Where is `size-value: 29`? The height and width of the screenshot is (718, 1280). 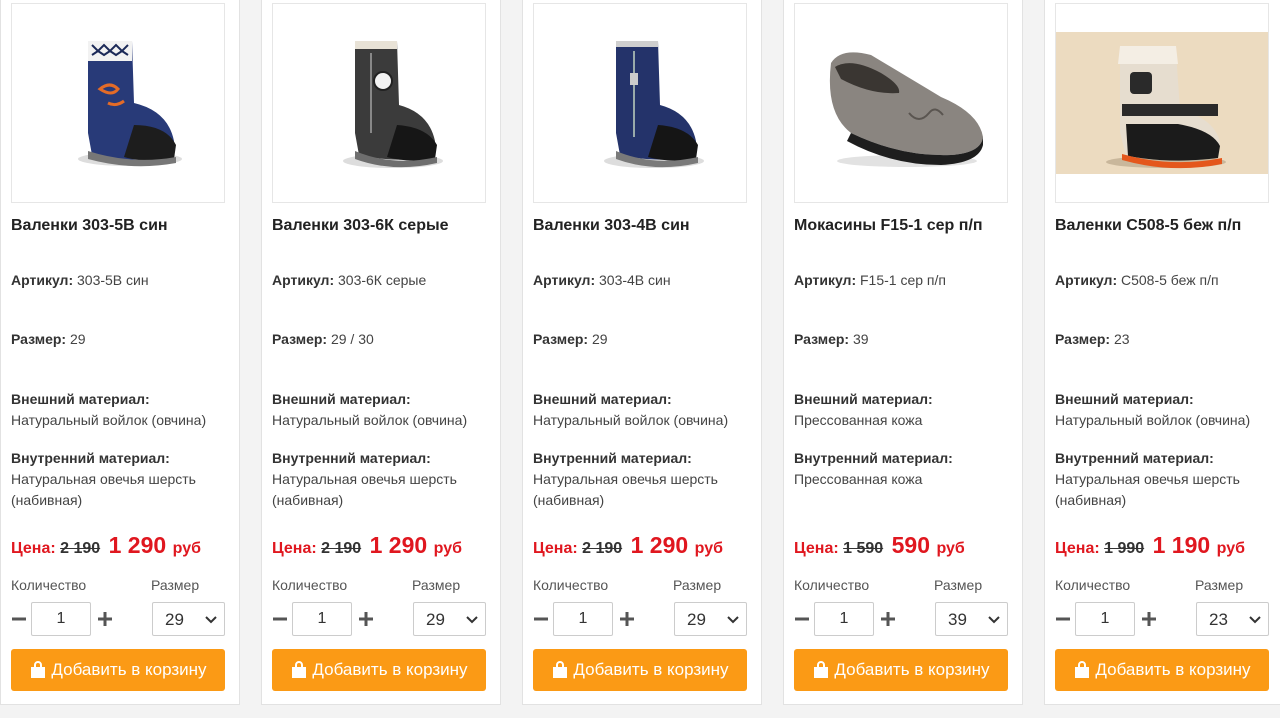
size-value: 29 is located at coordinates (77, 339).